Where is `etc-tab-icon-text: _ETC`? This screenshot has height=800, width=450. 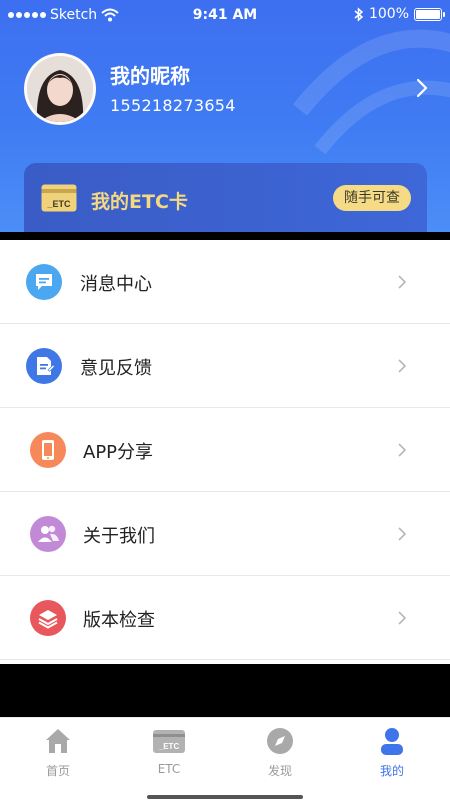
etc-tab-icon-text: _ETC is located at coordinates (169, 746).